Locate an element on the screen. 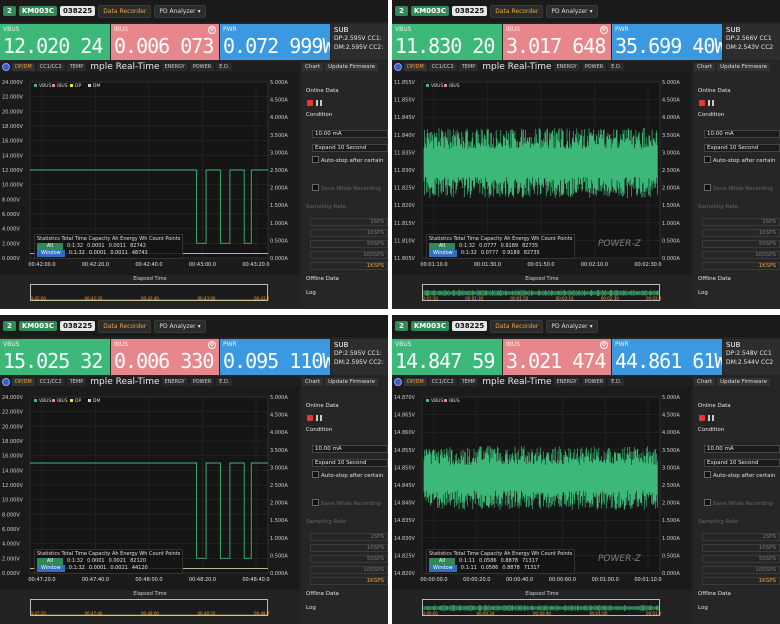 This screenshot has height=624, width=780. tab-energy: ENERGY is located at coordinates (566, 382).